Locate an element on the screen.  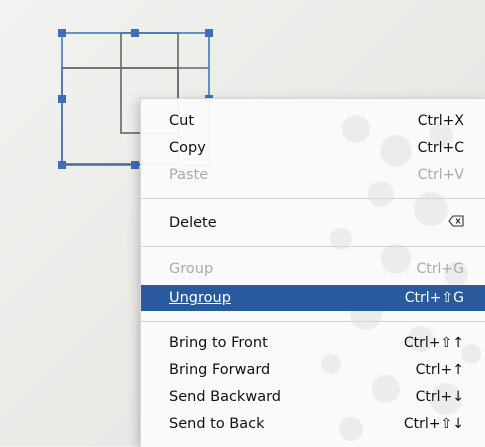
menu-item-shortcut: Ctrl+X is located at coordinates (440, 121).